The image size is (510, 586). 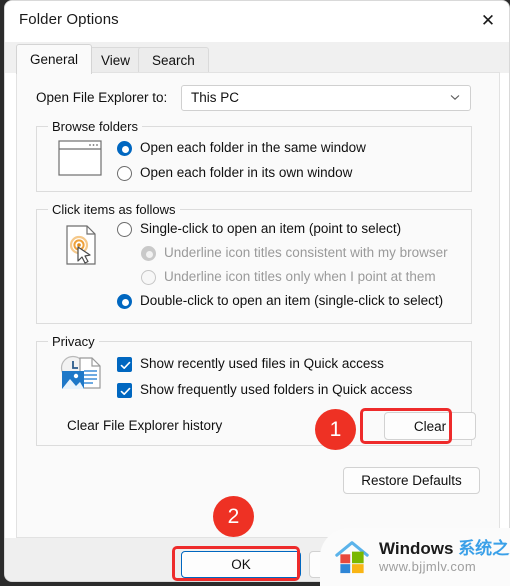 I want to click on radio-single-click, so click(x=124, y=229).